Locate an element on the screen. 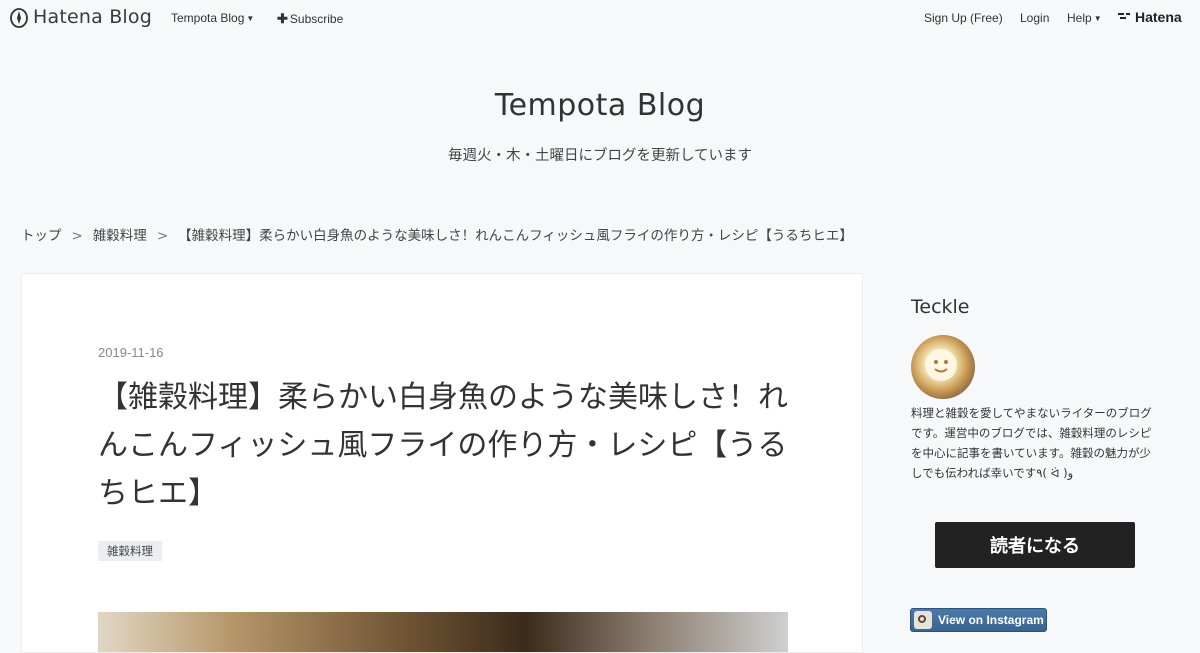  article-image is located at coordinates (443, 632).